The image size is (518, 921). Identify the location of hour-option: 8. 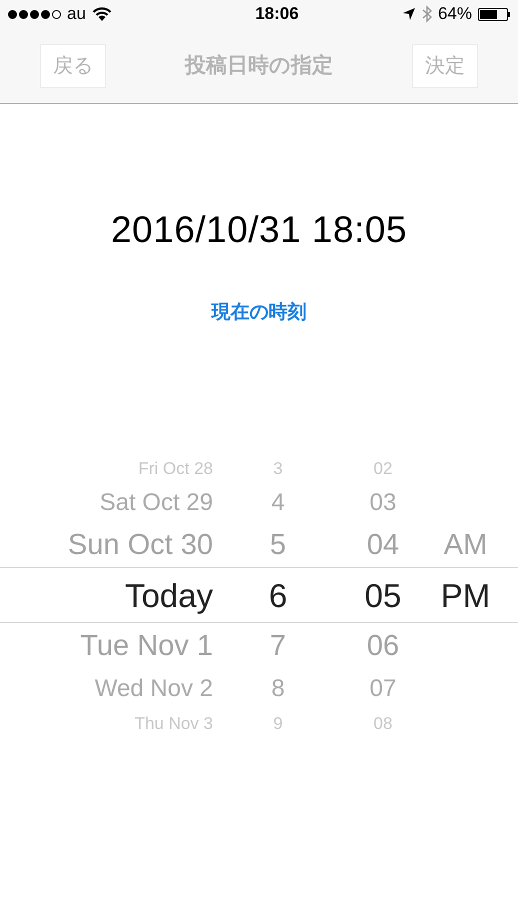
(278, 689).